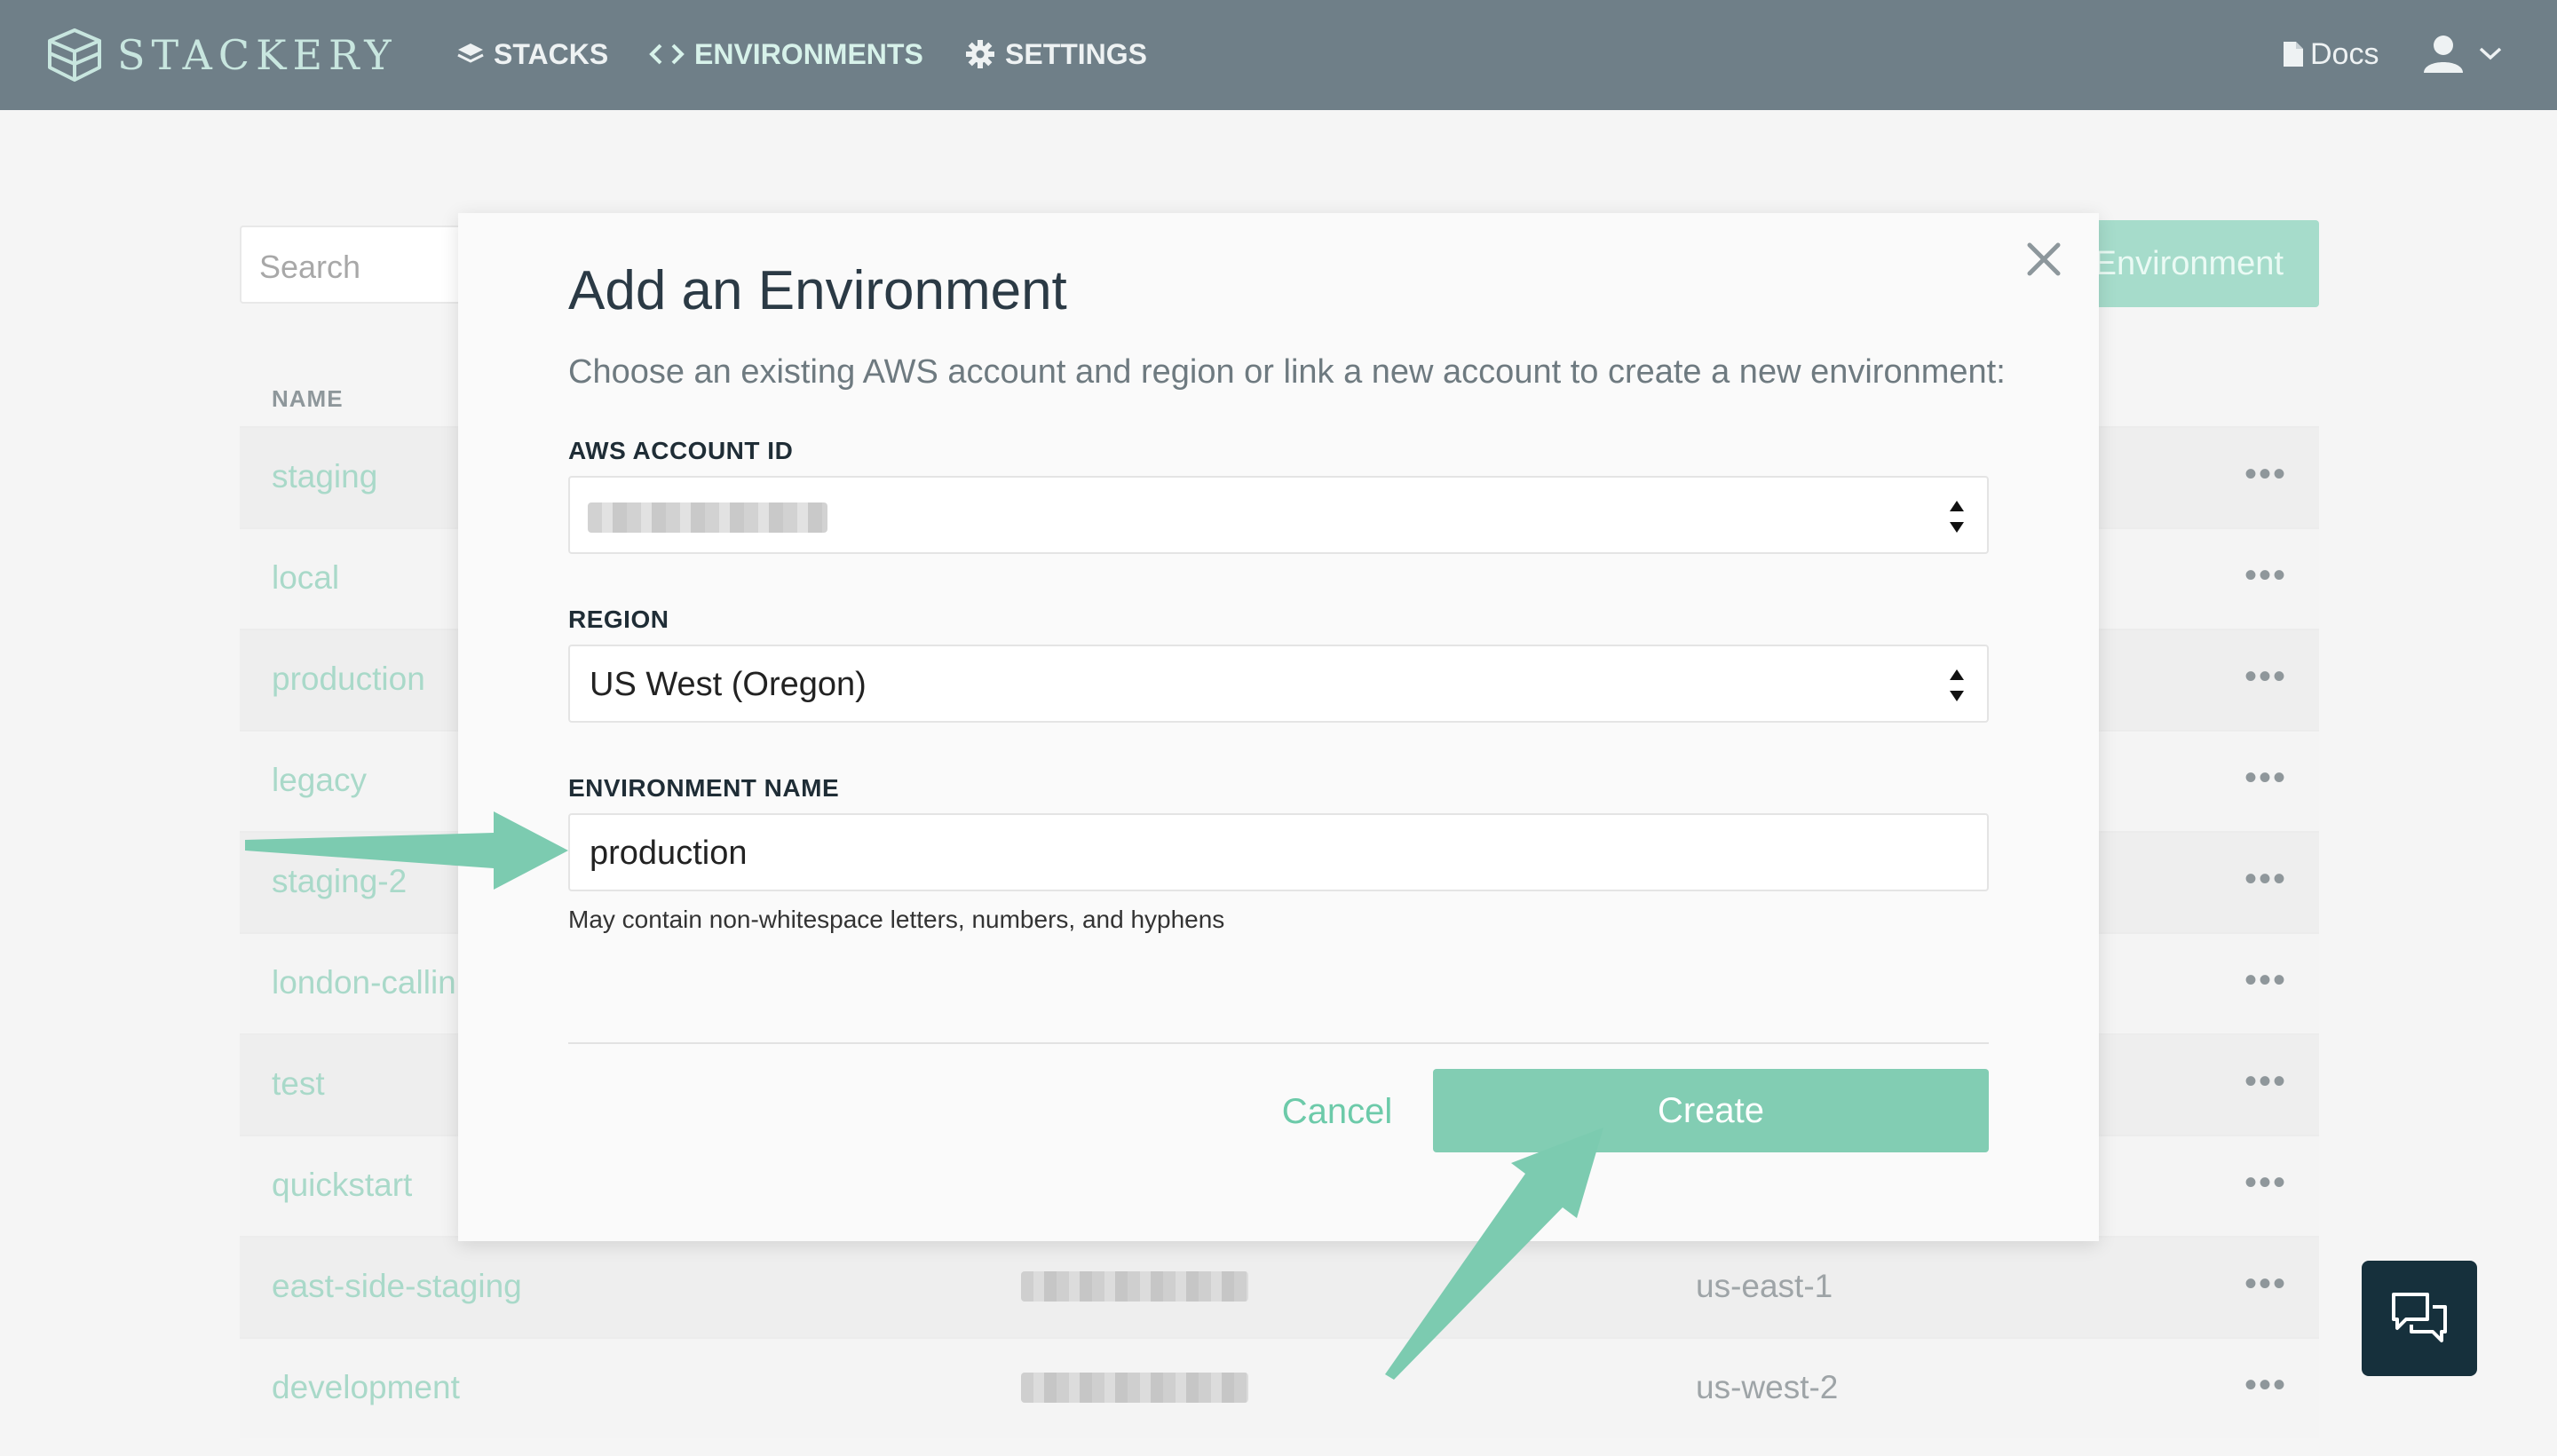 Image resolution: width=2557 pixels, height=1456 pixels. What do you see at coordinates (1764, 1286) in the screenshot?
I see `environment-region: us-east-1` at bounding box center [1764, 1286].